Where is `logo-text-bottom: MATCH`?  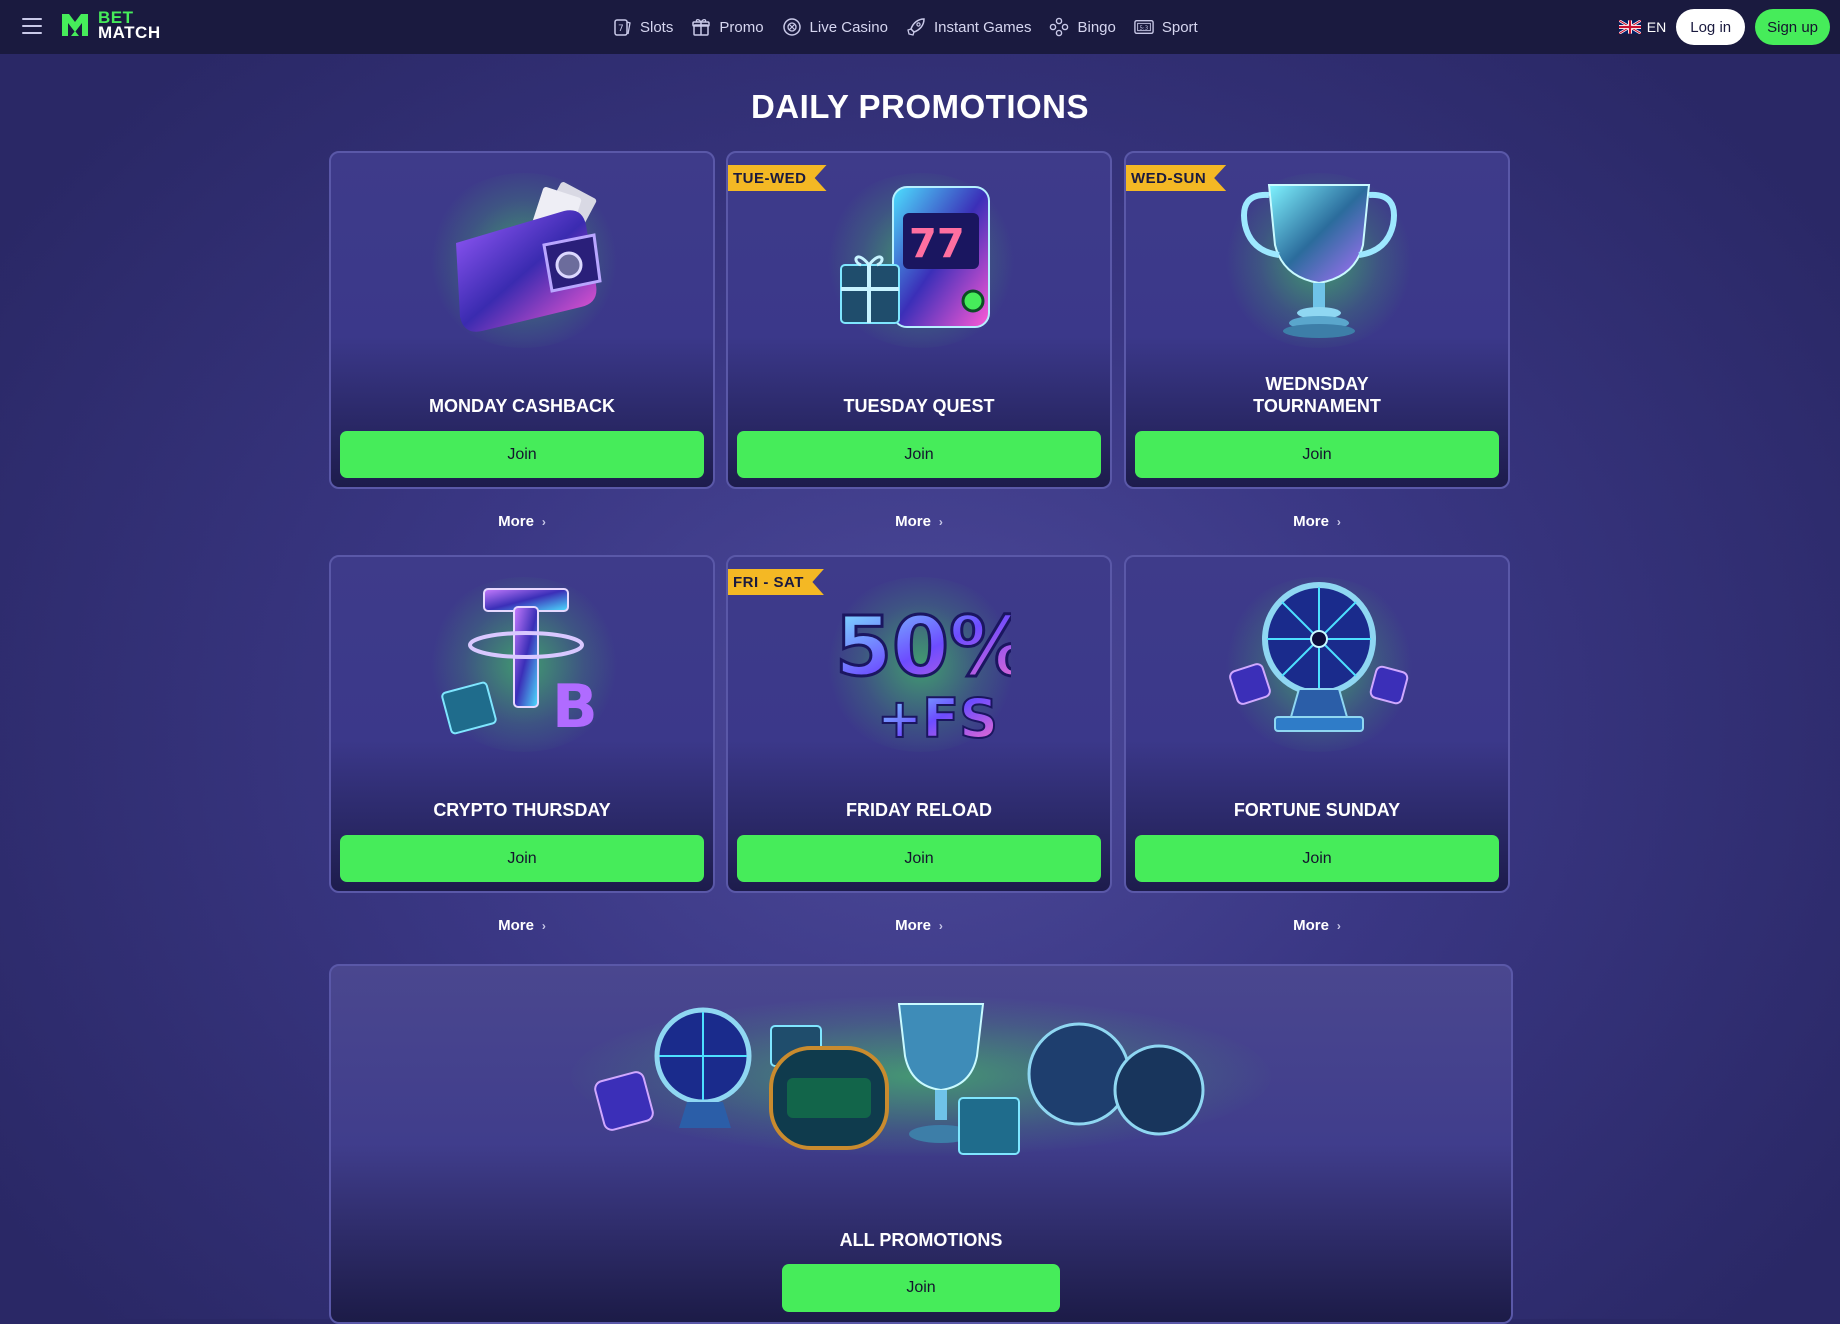 logo-text-bottom: MATCH is located at coordinates (129, 32).